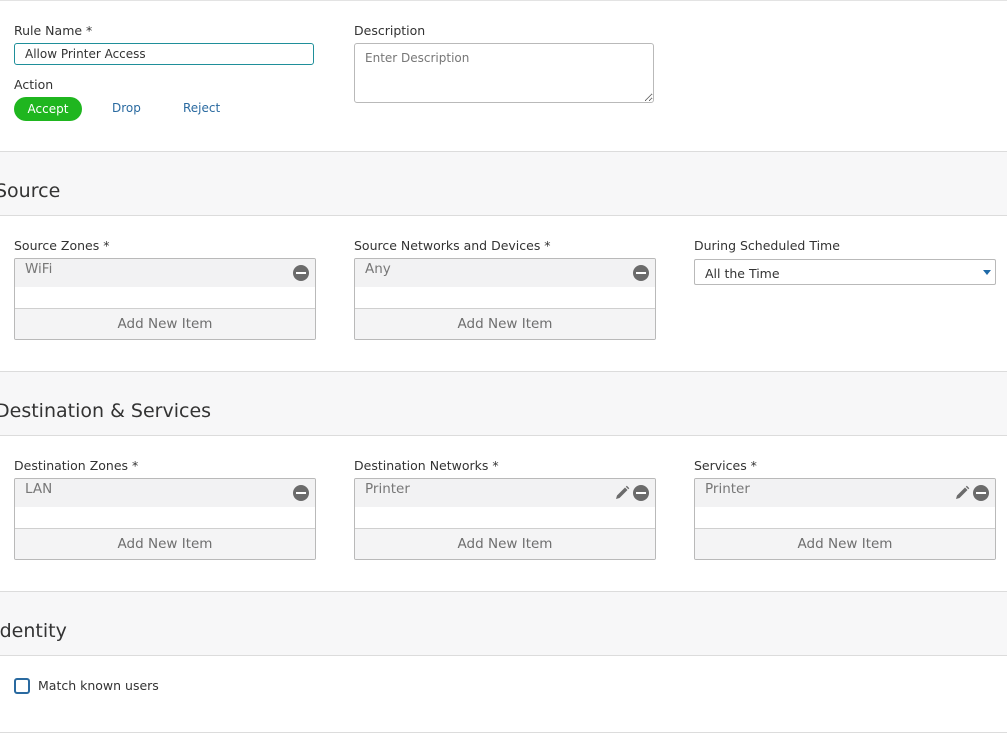  Describe the element at coordinates (62, 245) in the screenshot. I see `source-zones-label: Source Zones *` at that location.